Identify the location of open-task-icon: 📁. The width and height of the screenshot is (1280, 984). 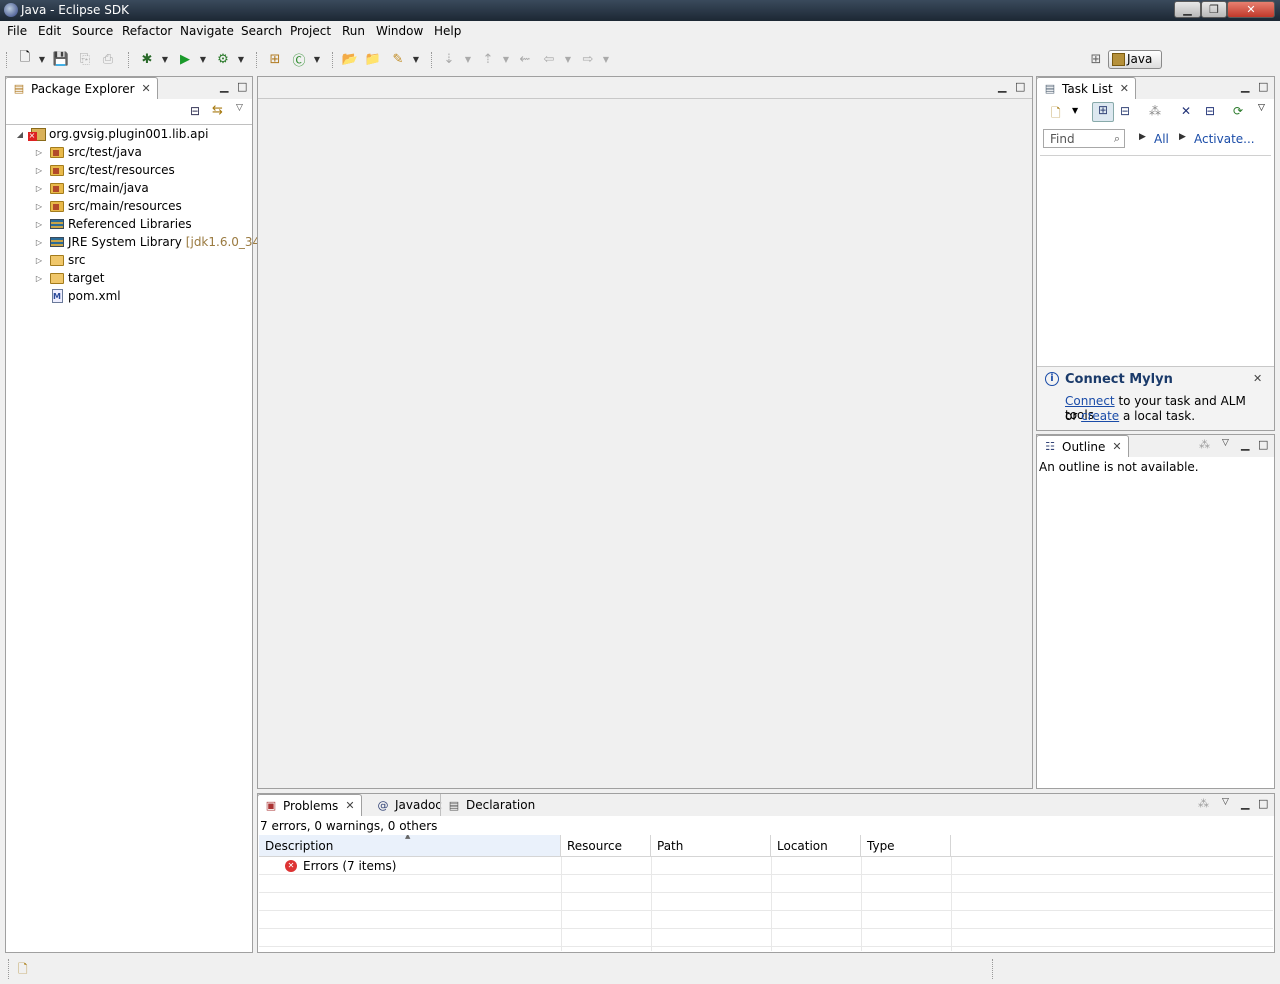
(373, 59).